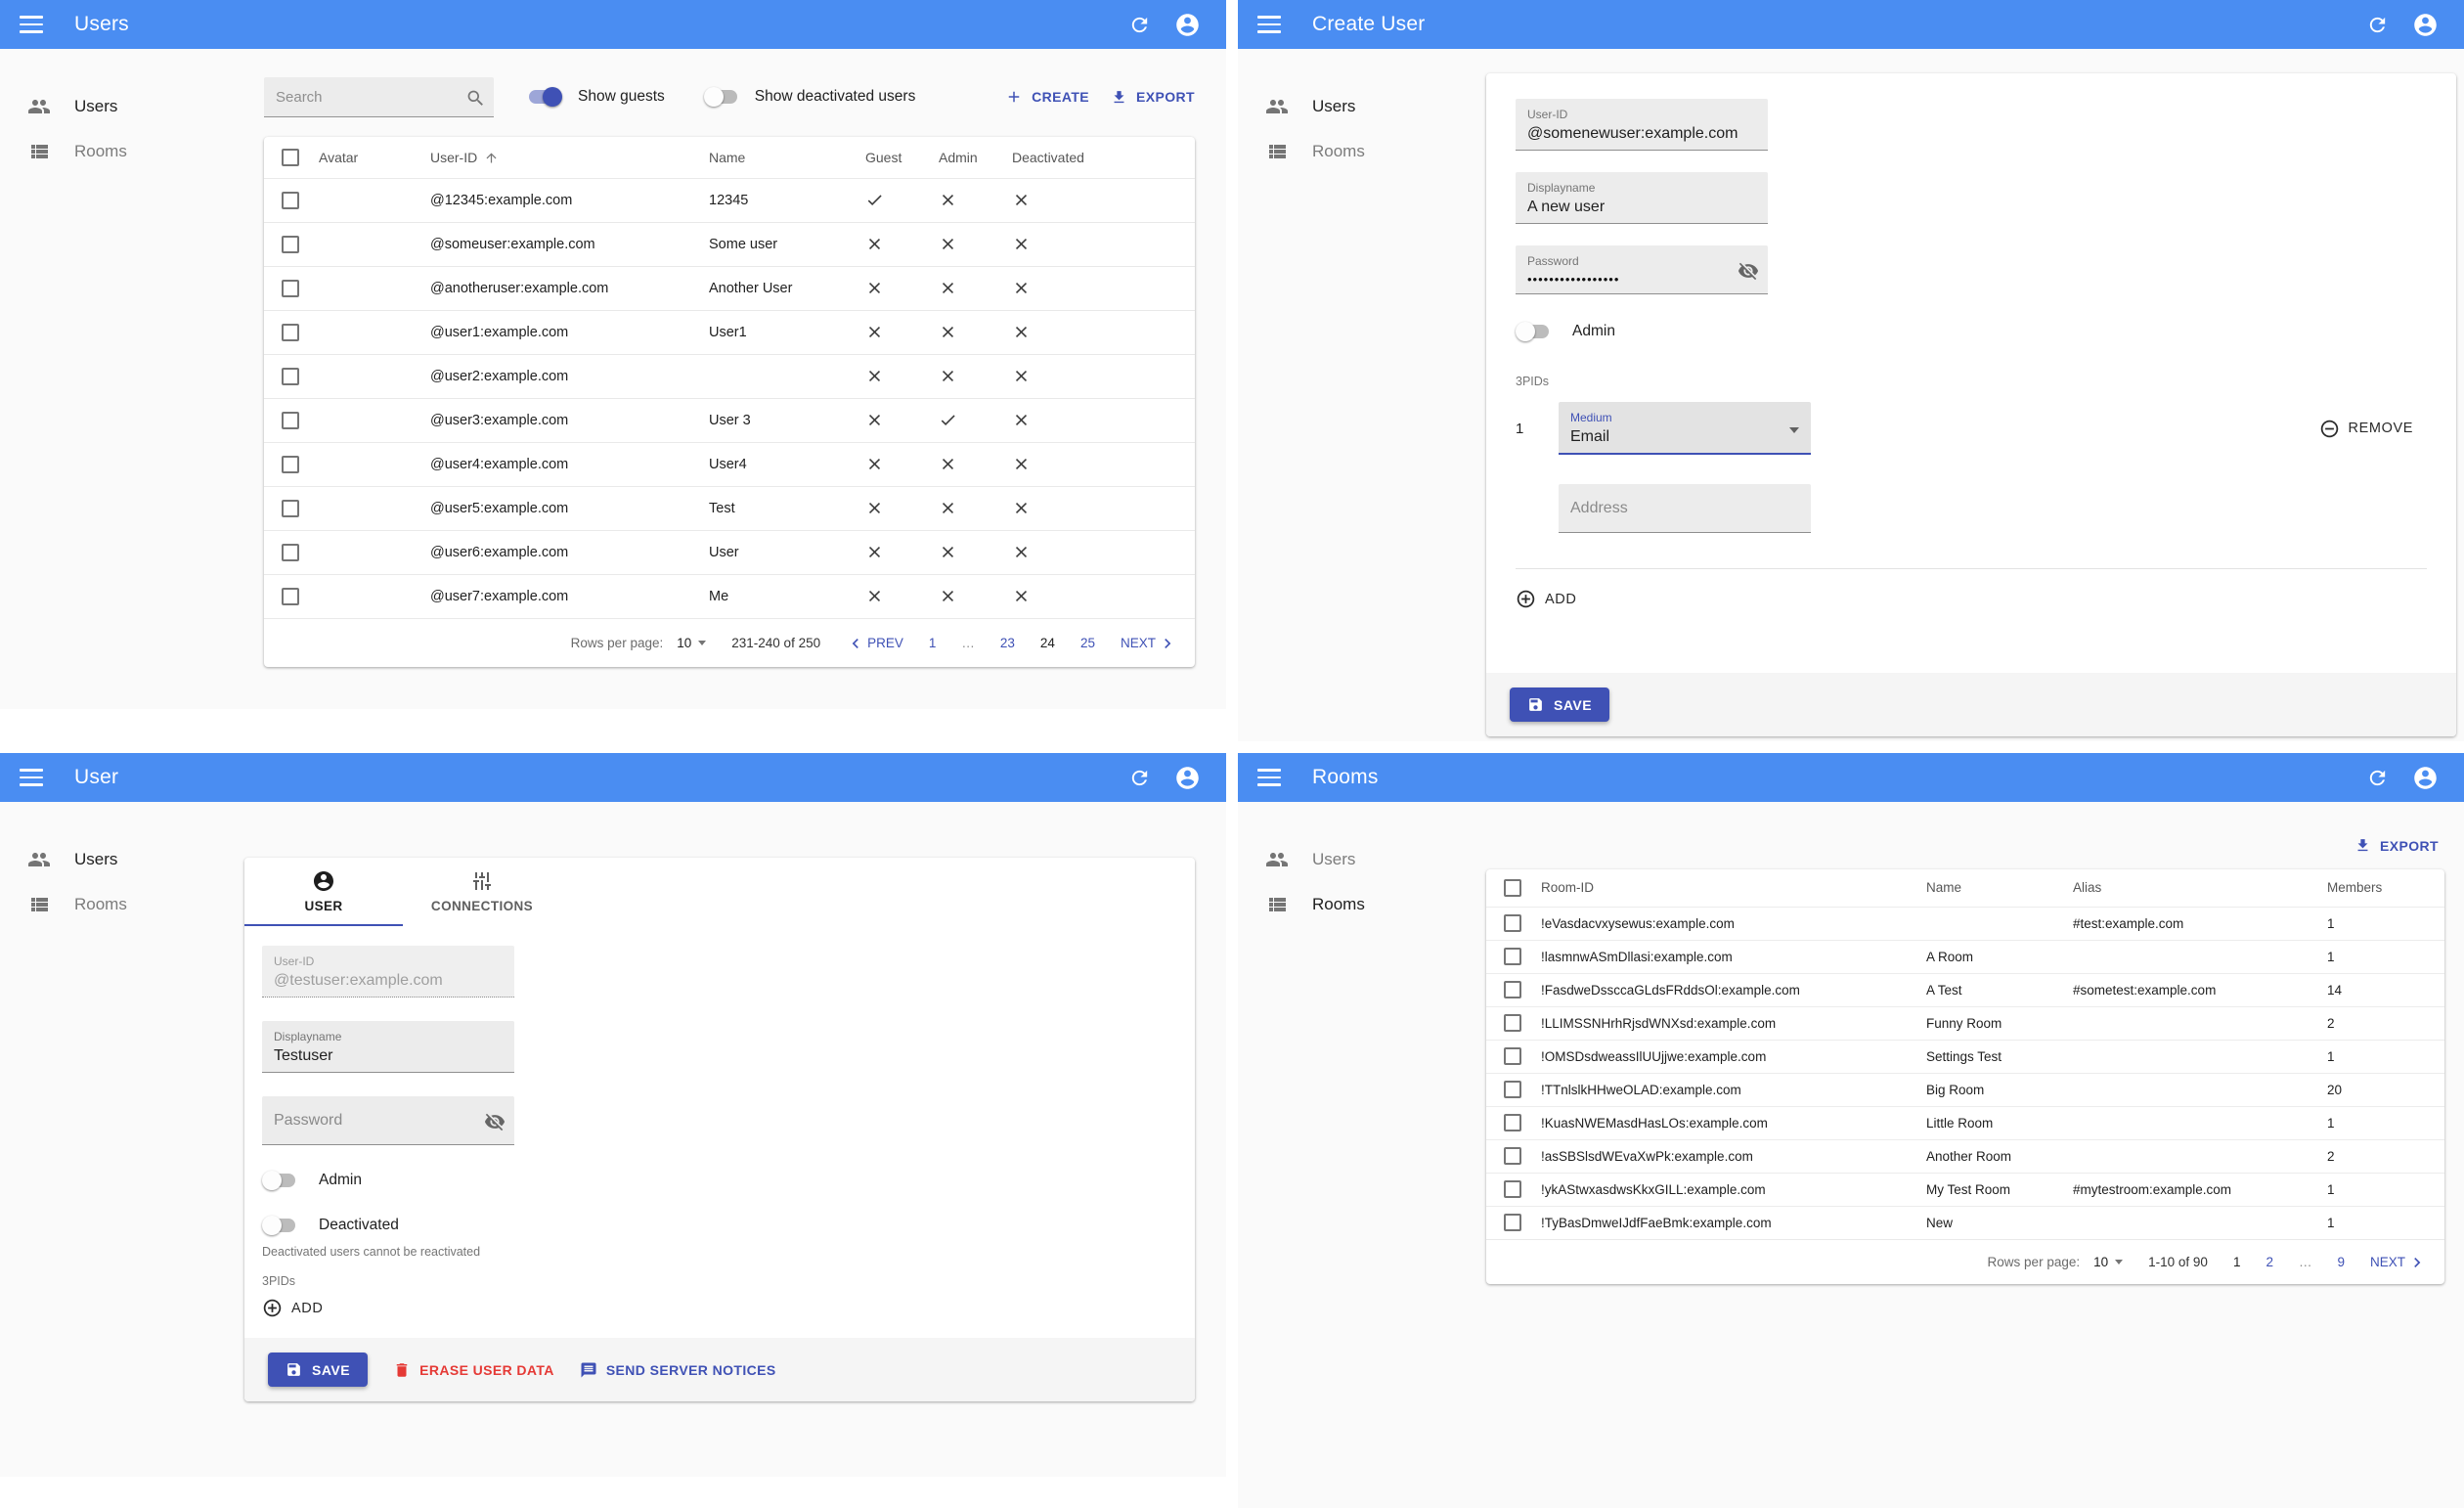 The image size is (2464, 1508). What do you see at coordinates (1965, 1089) in the screenshot?
I see `table-row: !TTnlslkHHweOLAD:example.com Big Room 20` at bounding box center [1965, 1089].